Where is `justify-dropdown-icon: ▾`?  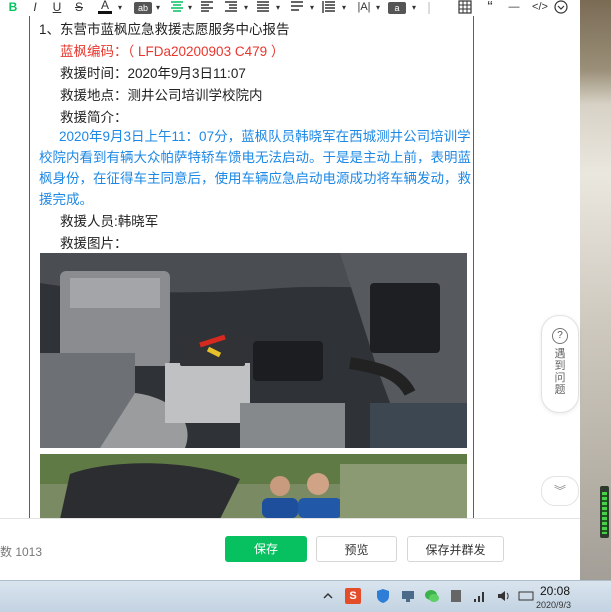
justify-dropdown-icon: ▾ is located at coordinates (278, 7).